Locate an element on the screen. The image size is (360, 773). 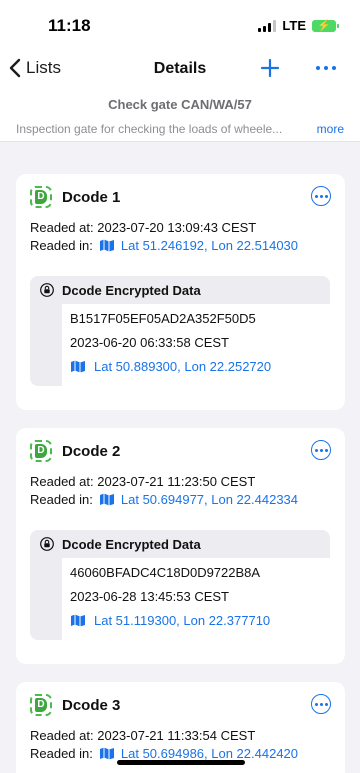
page-title: Details is located at coordinates (180, 68).